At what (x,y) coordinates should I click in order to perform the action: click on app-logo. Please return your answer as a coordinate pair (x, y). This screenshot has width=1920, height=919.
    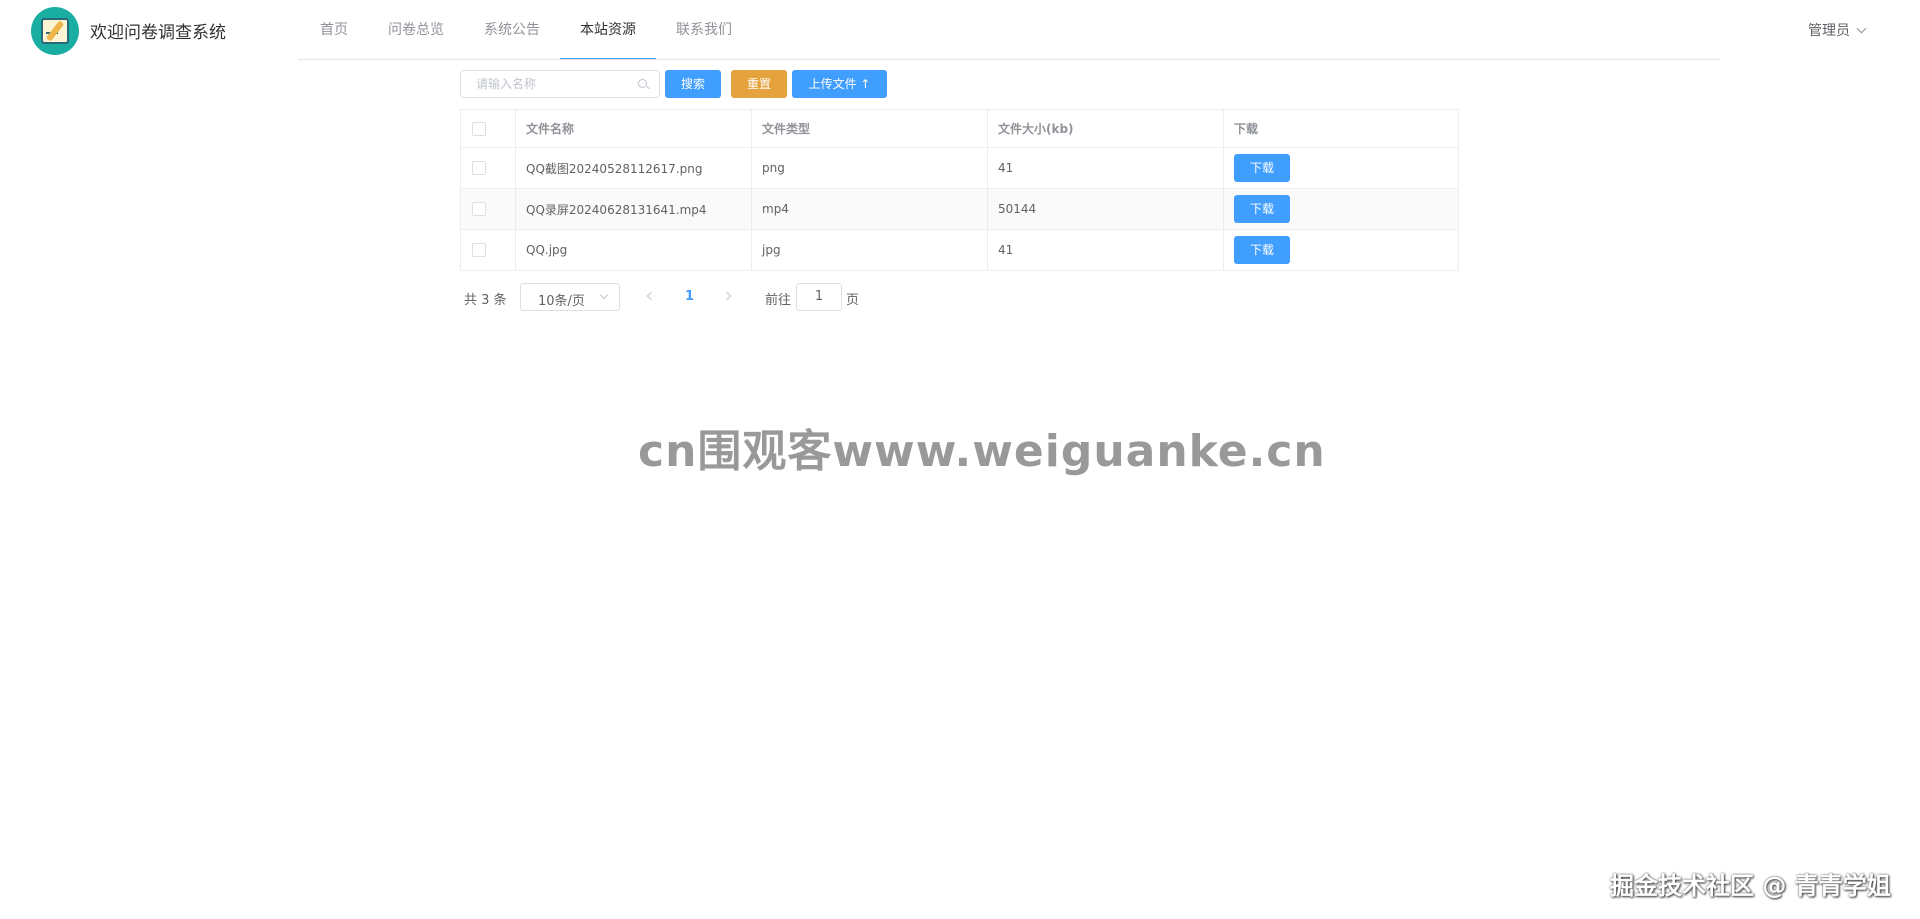
    Looking at the image, I should click on (55, 31).